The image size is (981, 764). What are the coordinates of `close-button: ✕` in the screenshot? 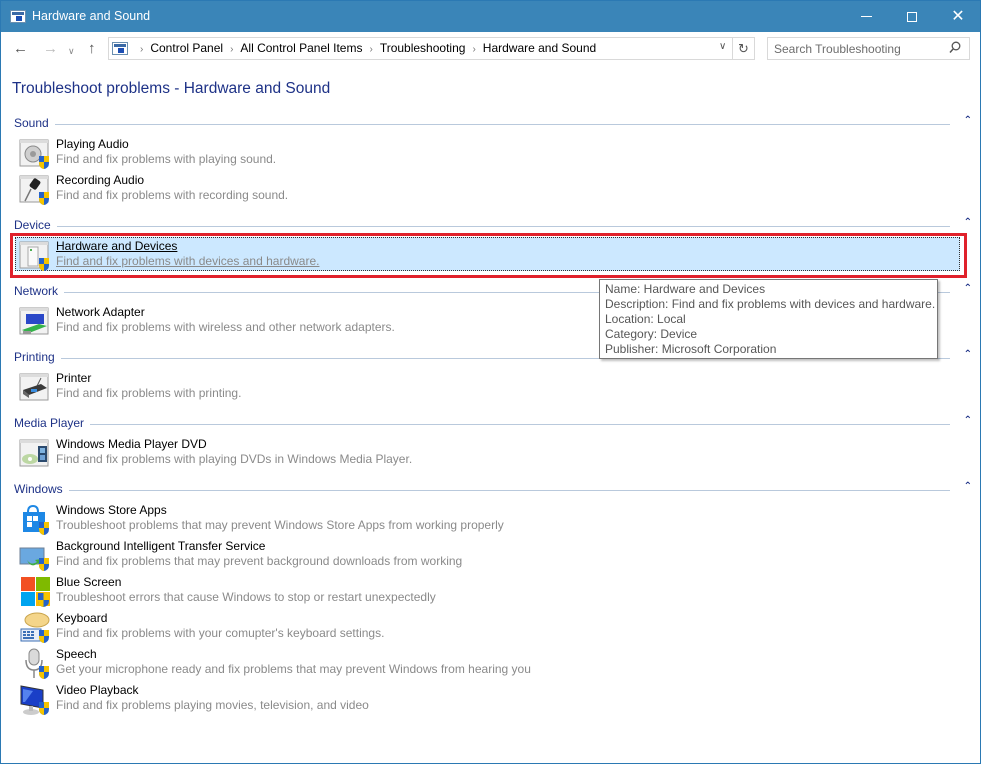 It's located at (958, 16).